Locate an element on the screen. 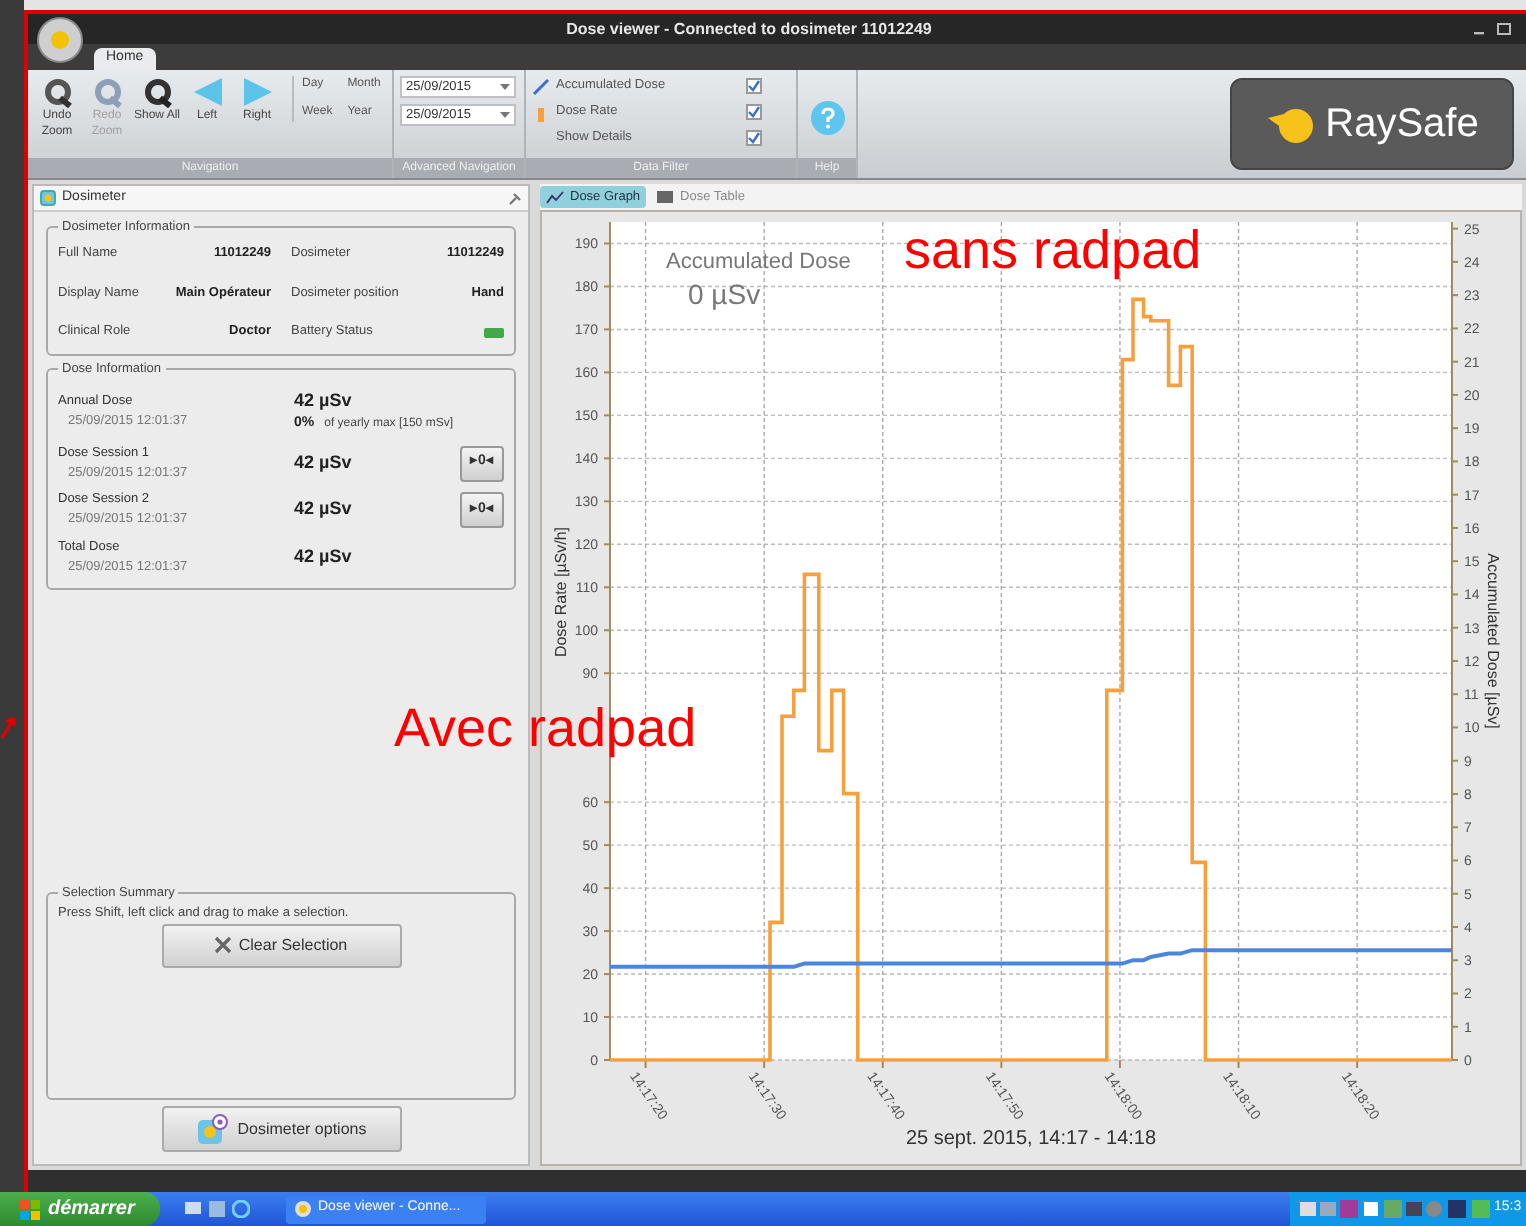 This screenshot has width=1526, height=1226. close-icon is located at coordinates (223, 945).